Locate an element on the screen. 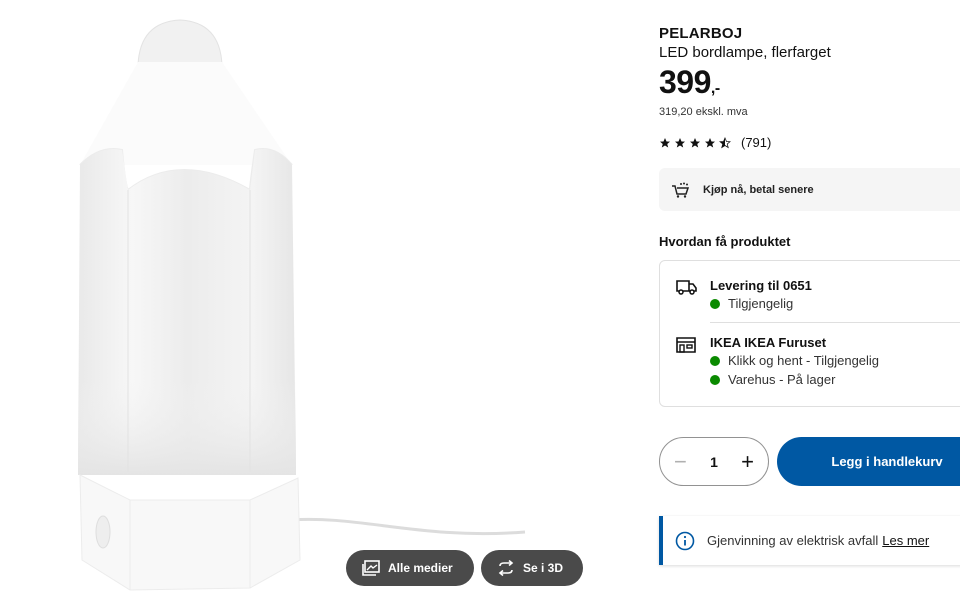 The image size is (960, 609). decrease-quantity-button: − is located at coordinates (680, 461).